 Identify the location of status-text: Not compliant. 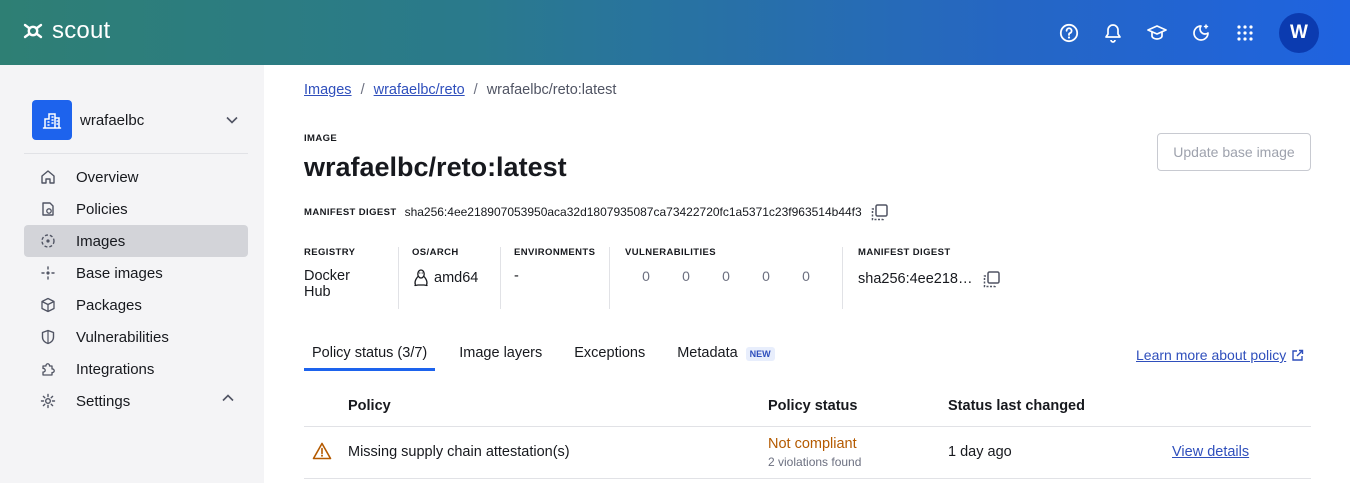
(812, 444).